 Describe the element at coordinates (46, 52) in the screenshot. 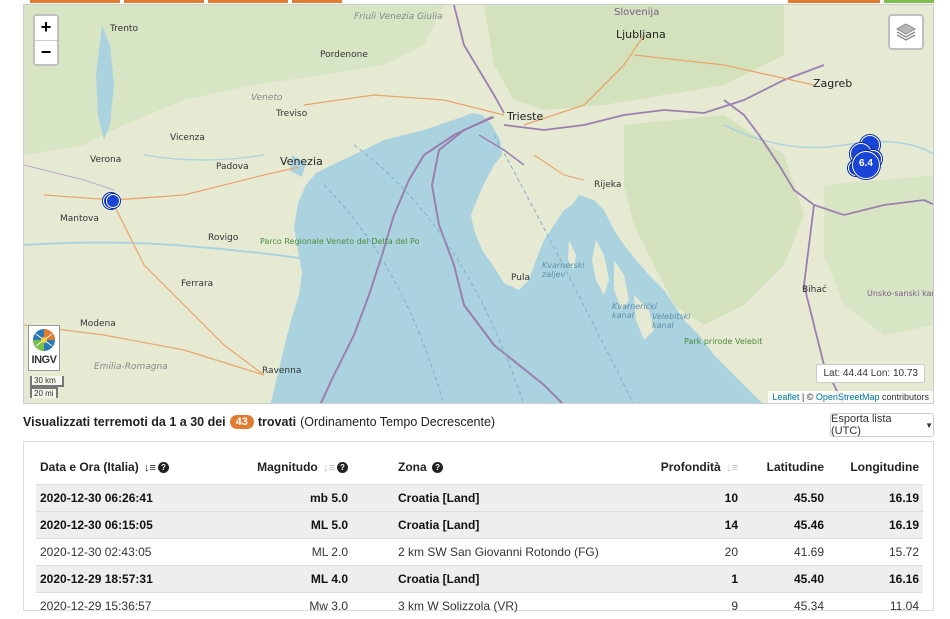

I see `zoom-out-button: −` at that location.